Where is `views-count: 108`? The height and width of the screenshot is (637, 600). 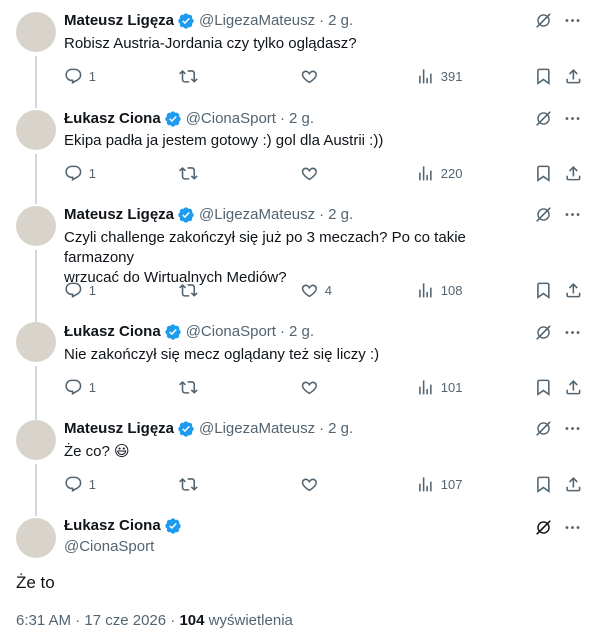
views-count: 108 is located at coordinates (451, 290).